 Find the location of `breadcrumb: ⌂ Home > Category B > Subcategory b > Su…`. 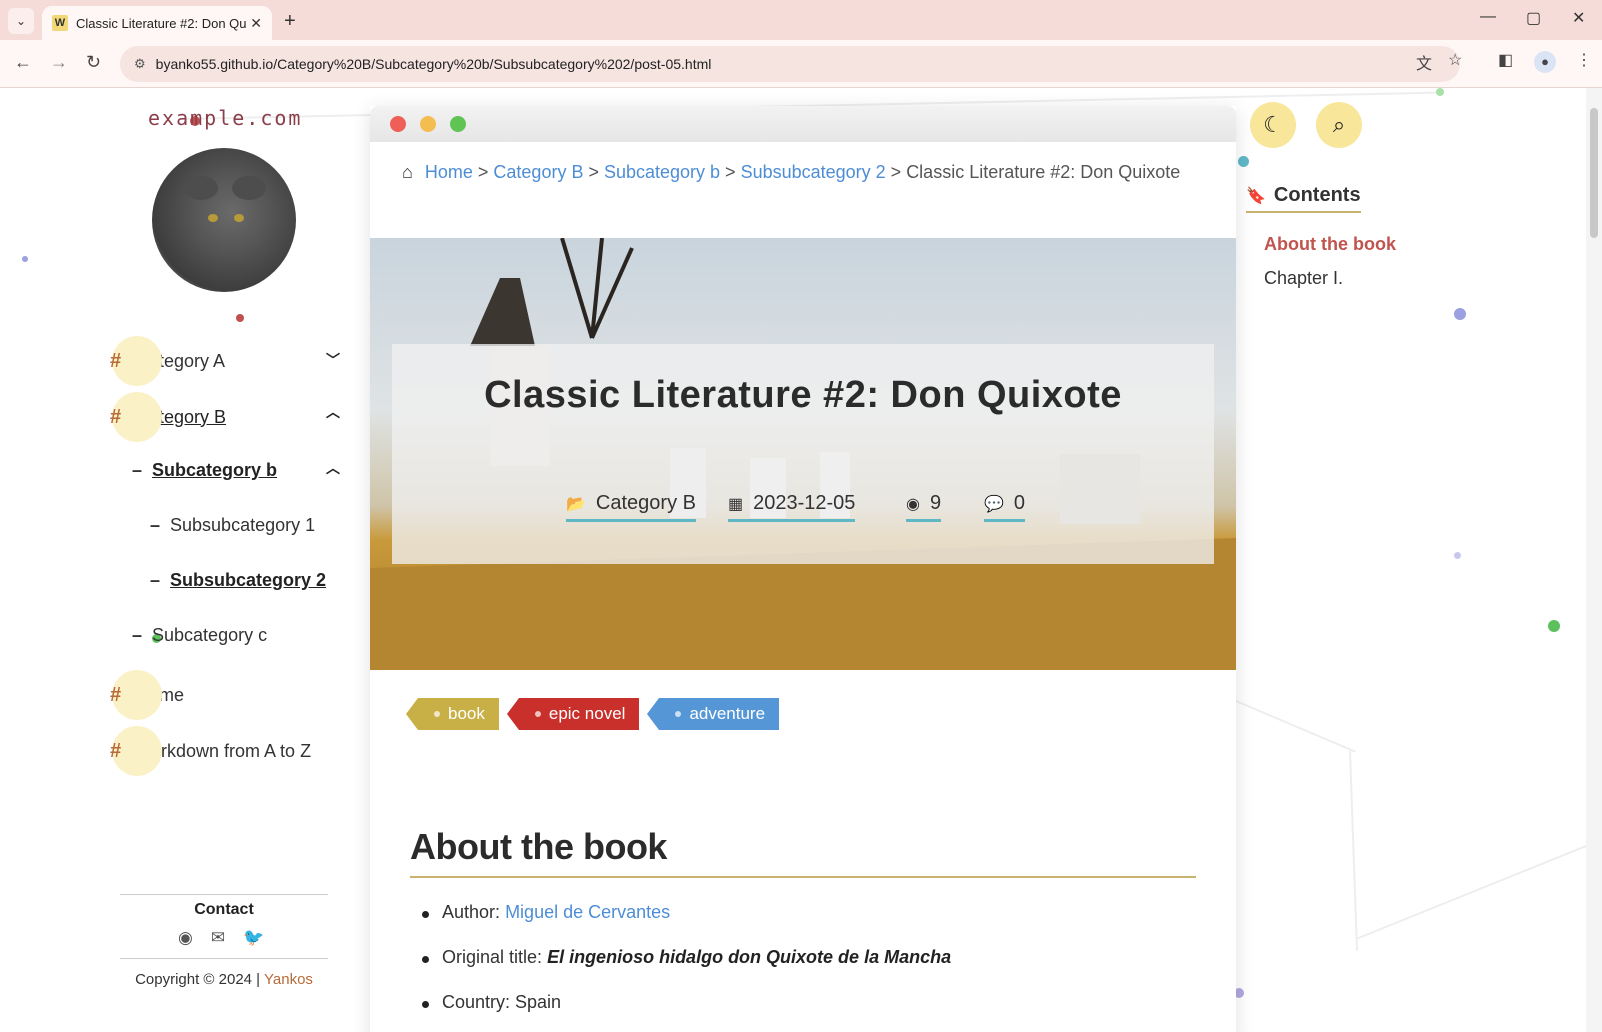

breadcrumb: ⌂ Home > Category B > Subcategory b > Su… is located at coordinates (791, 172).